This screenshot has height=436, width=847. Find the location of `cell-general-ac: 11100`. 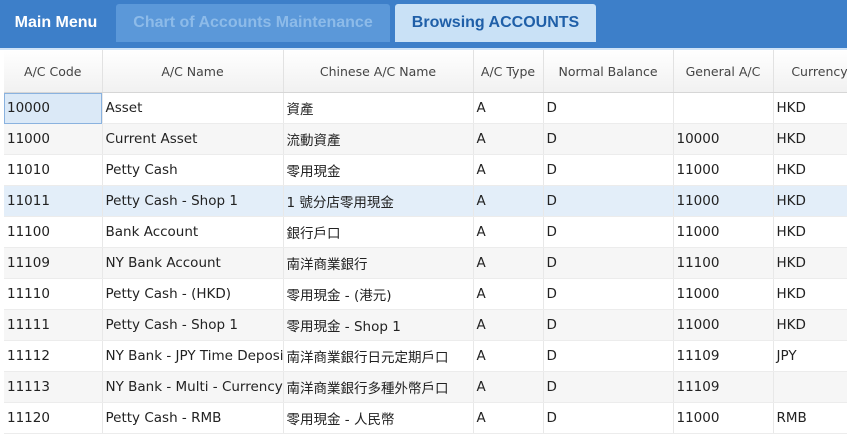

cell-general-ac: 11100 is located at coordinates (723, 263).